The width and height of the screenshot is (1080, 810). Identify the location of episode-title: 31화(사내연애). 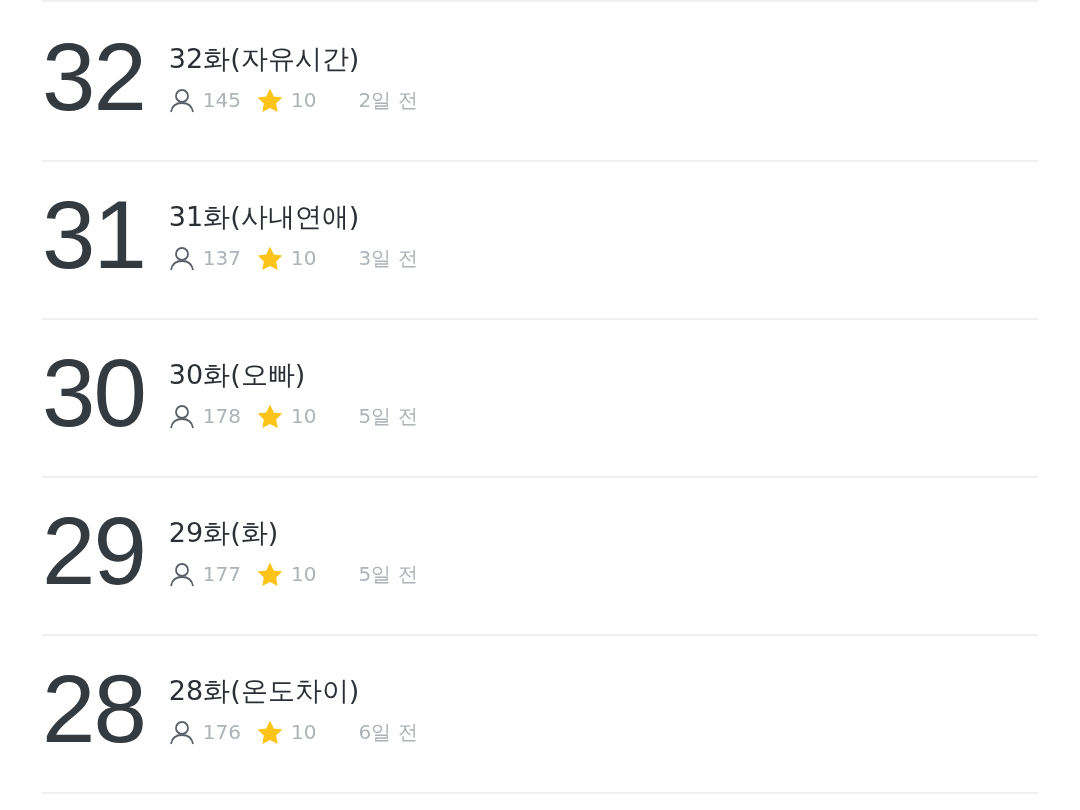
(293, 216).